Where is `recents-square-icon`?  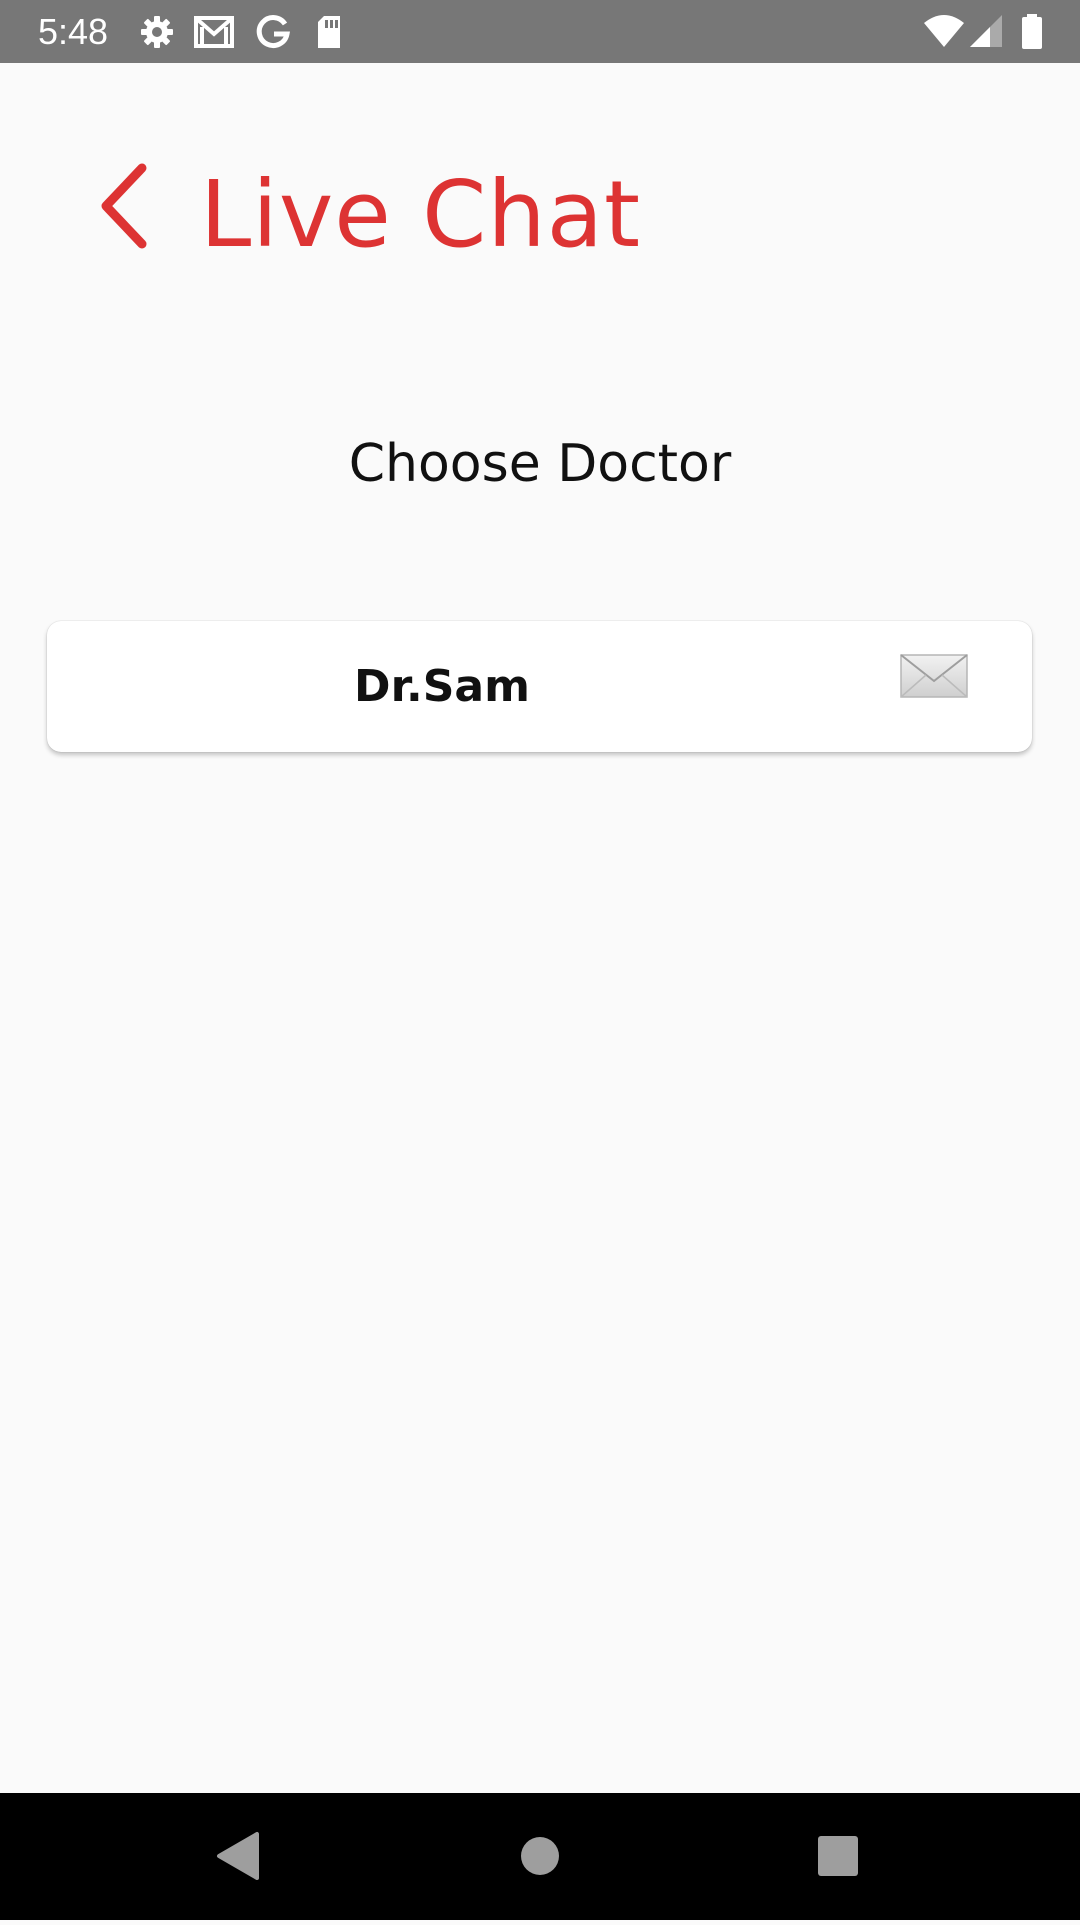
recents-square-icon is located at coordinates (838, 1856).